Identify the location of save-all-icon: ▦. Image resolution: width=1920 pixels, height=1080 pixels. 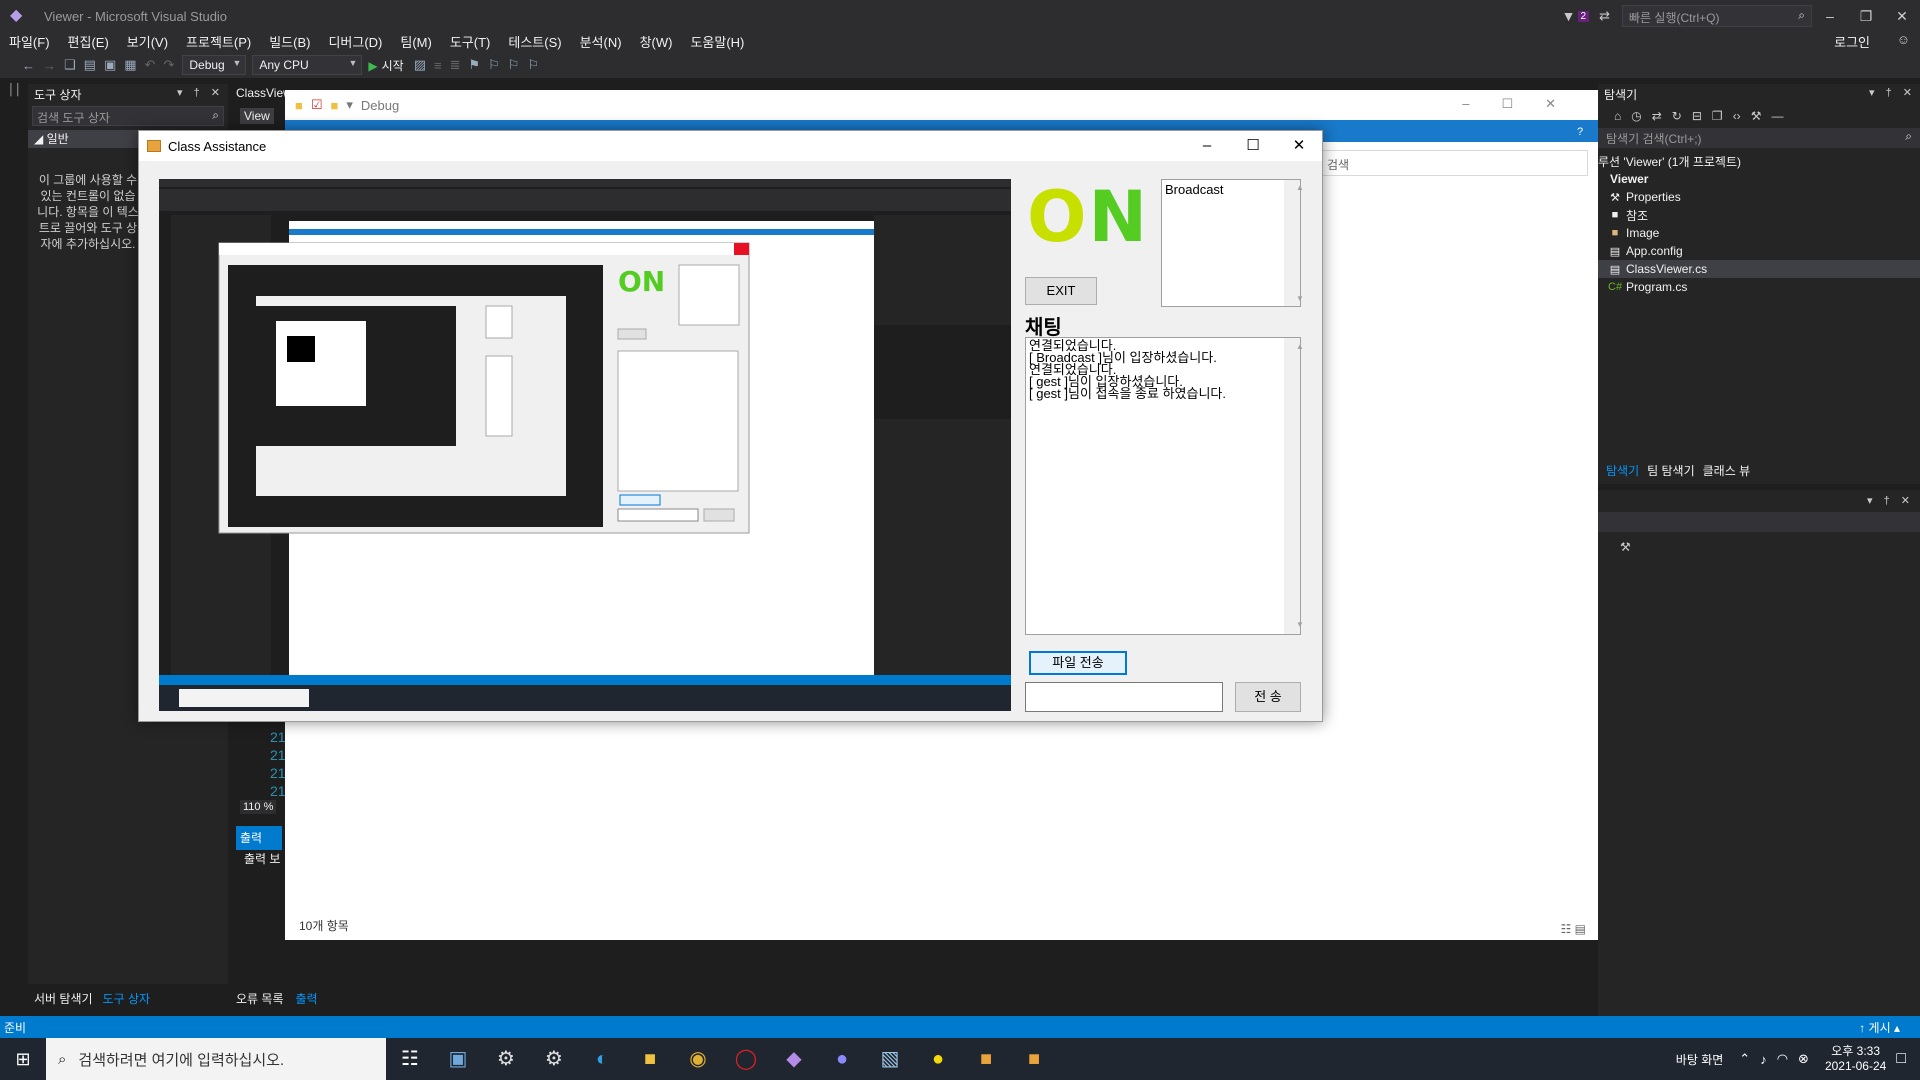
(130, 65).